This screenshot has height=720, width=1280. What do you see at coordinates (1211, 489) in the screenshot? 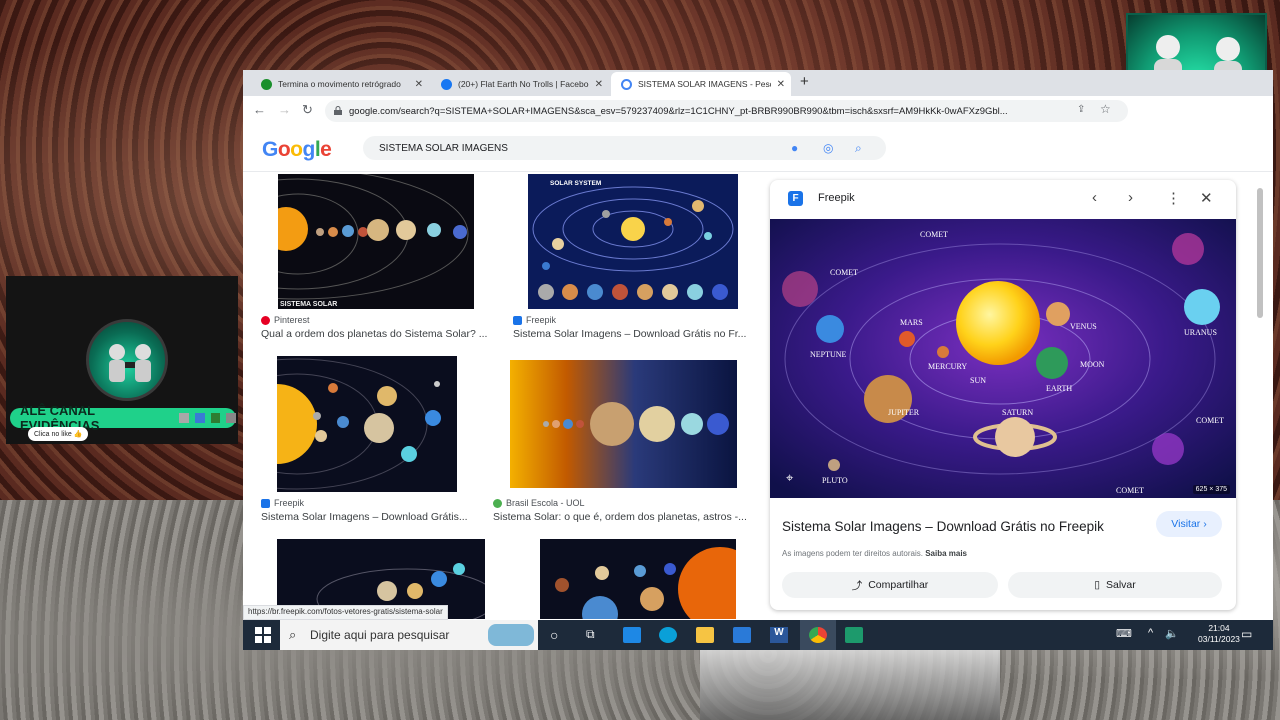
I see `image-size: 625 × 375` at bounding box center [1211, 489].